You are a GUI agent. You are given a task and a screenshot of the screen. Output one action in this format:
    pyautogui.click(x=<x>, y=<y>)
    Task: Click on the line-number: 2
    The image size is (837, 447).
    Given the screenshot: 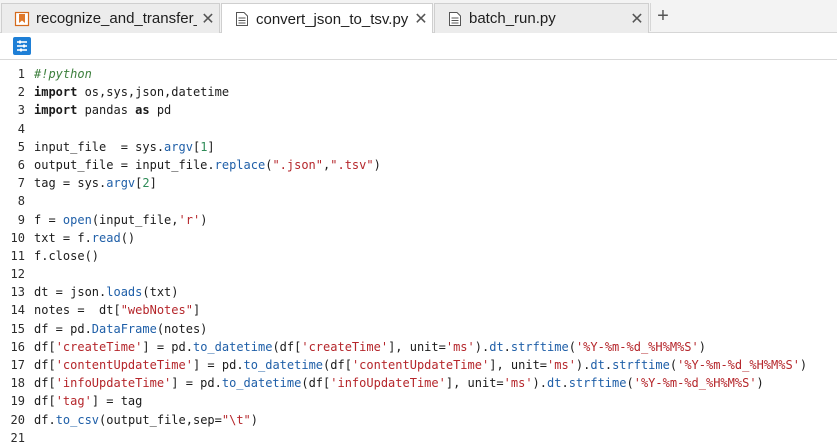 What is the action you would take?
    pyautogui.click(x=21, y=92)
    